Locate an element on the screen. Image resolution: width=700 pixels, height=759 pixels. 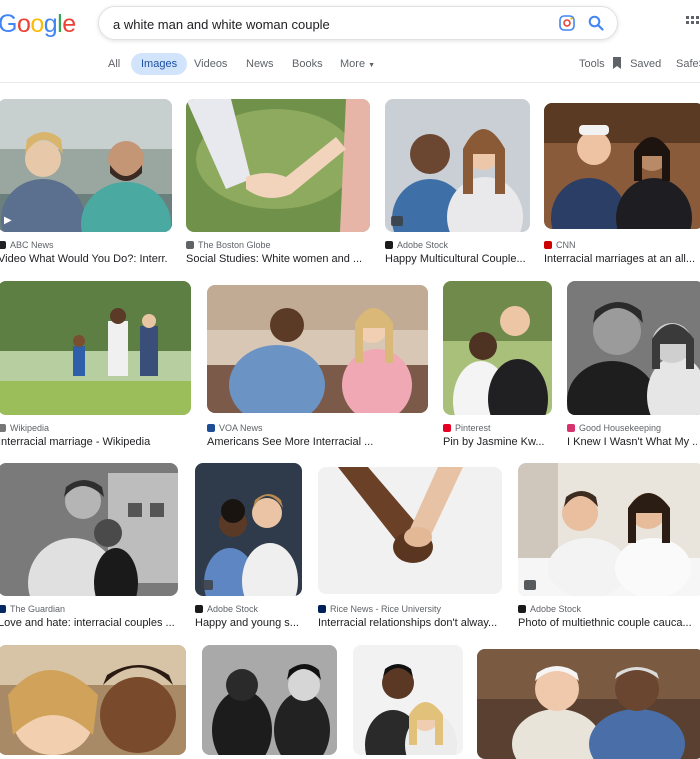
google-logo: Google is located at coordinates (38, 24).